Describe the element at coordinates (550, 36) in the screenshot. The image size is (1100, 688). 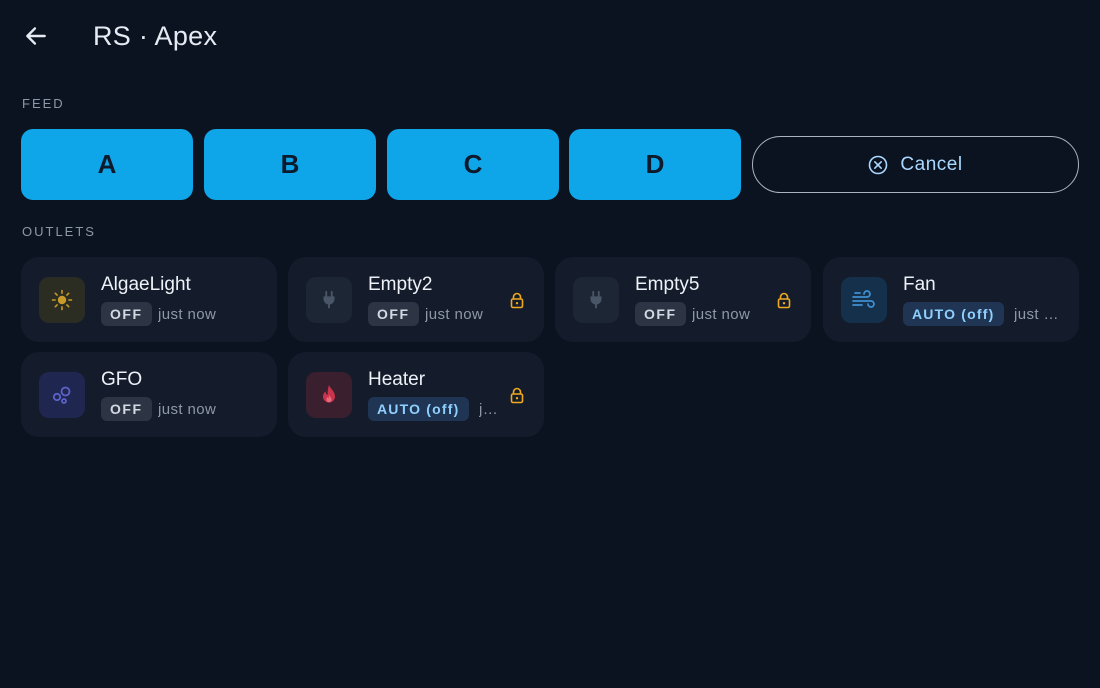
I see `header: RS · Apex` at that location.